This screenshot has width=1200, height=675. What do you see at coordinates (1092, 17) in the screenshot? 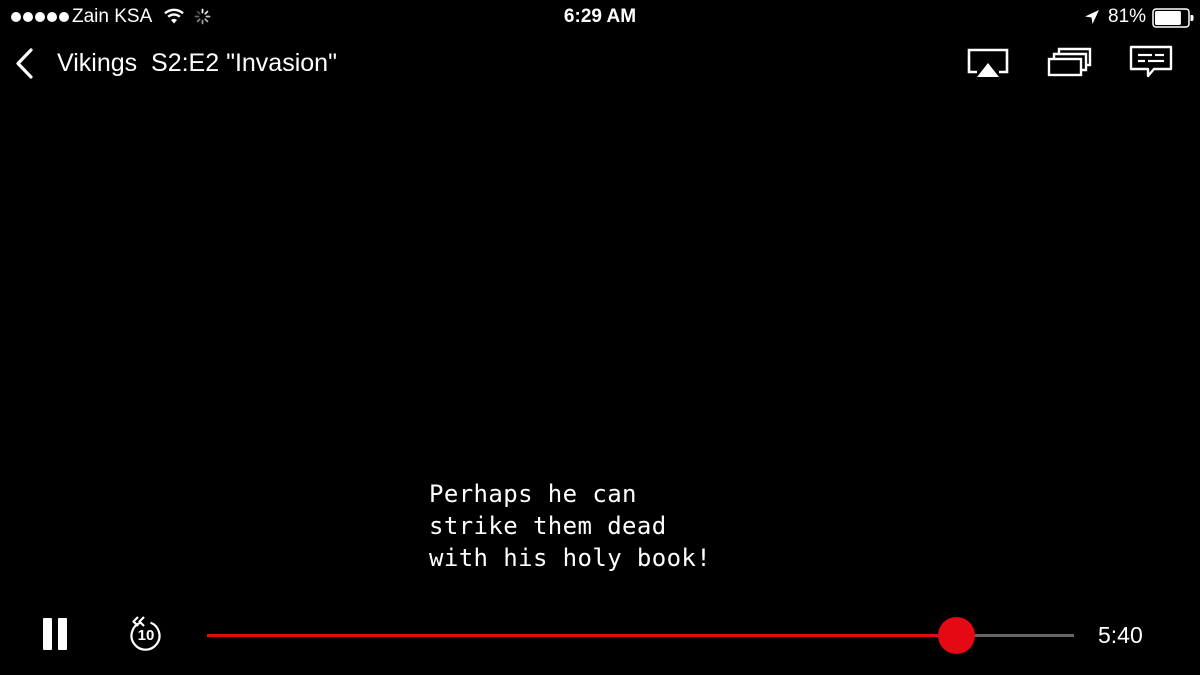
I see `location-arrow-icon` at bounding box center [1092, 17].